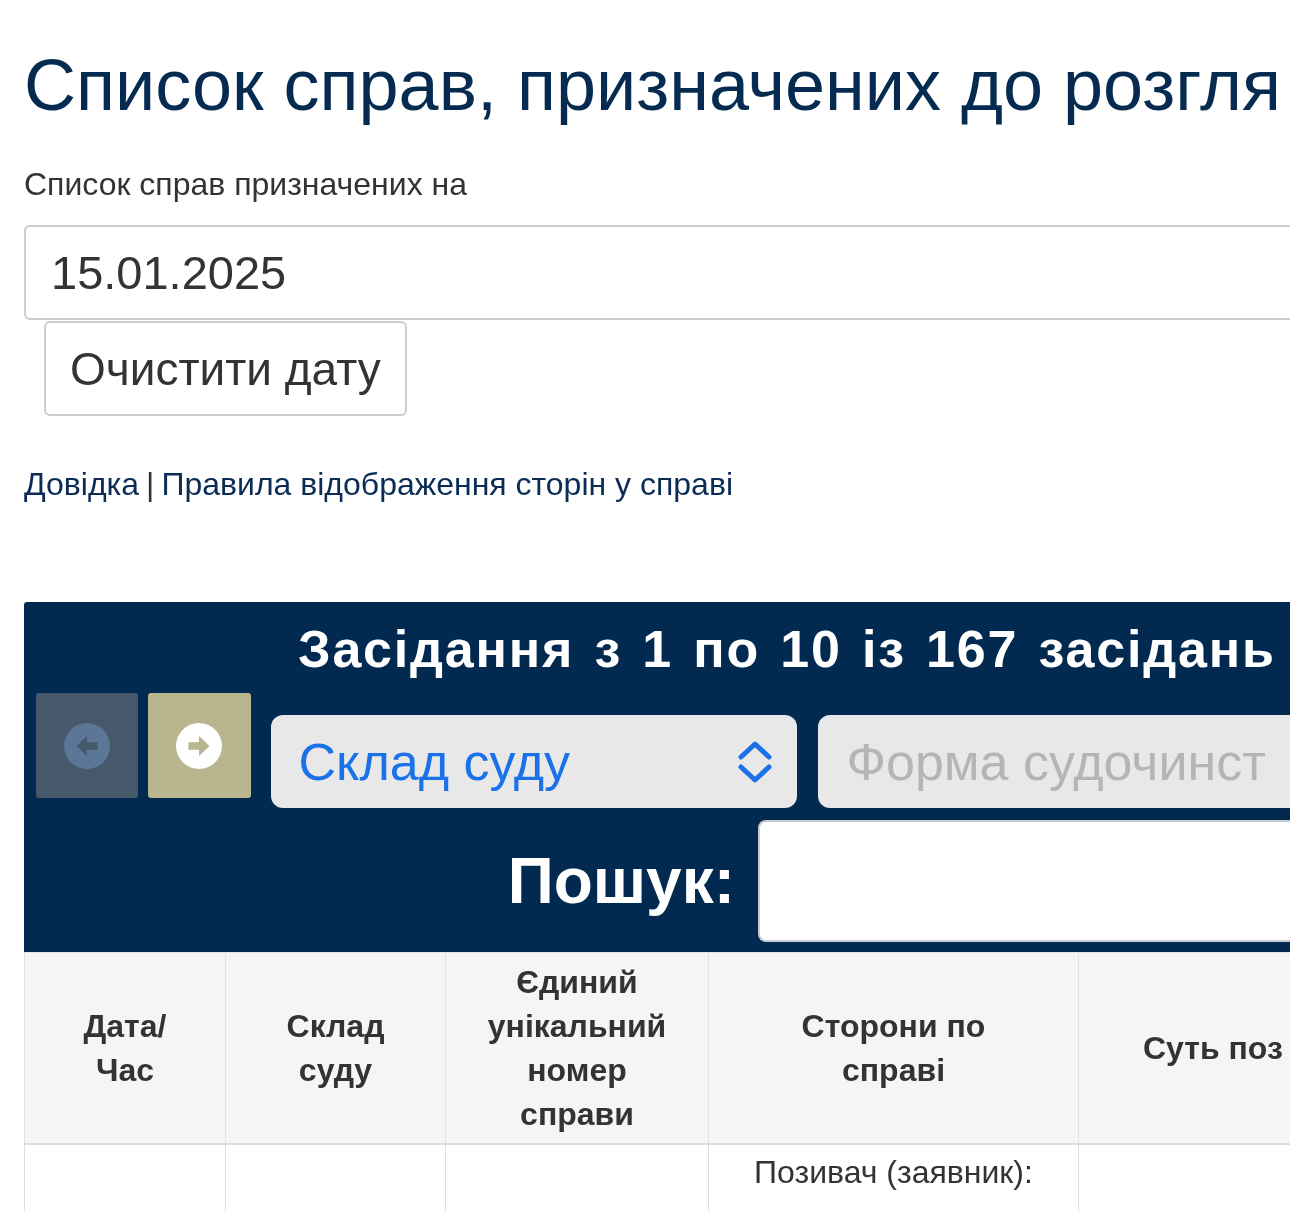  I want to click on column-header: Сторони по справі, so click(893, 1048).